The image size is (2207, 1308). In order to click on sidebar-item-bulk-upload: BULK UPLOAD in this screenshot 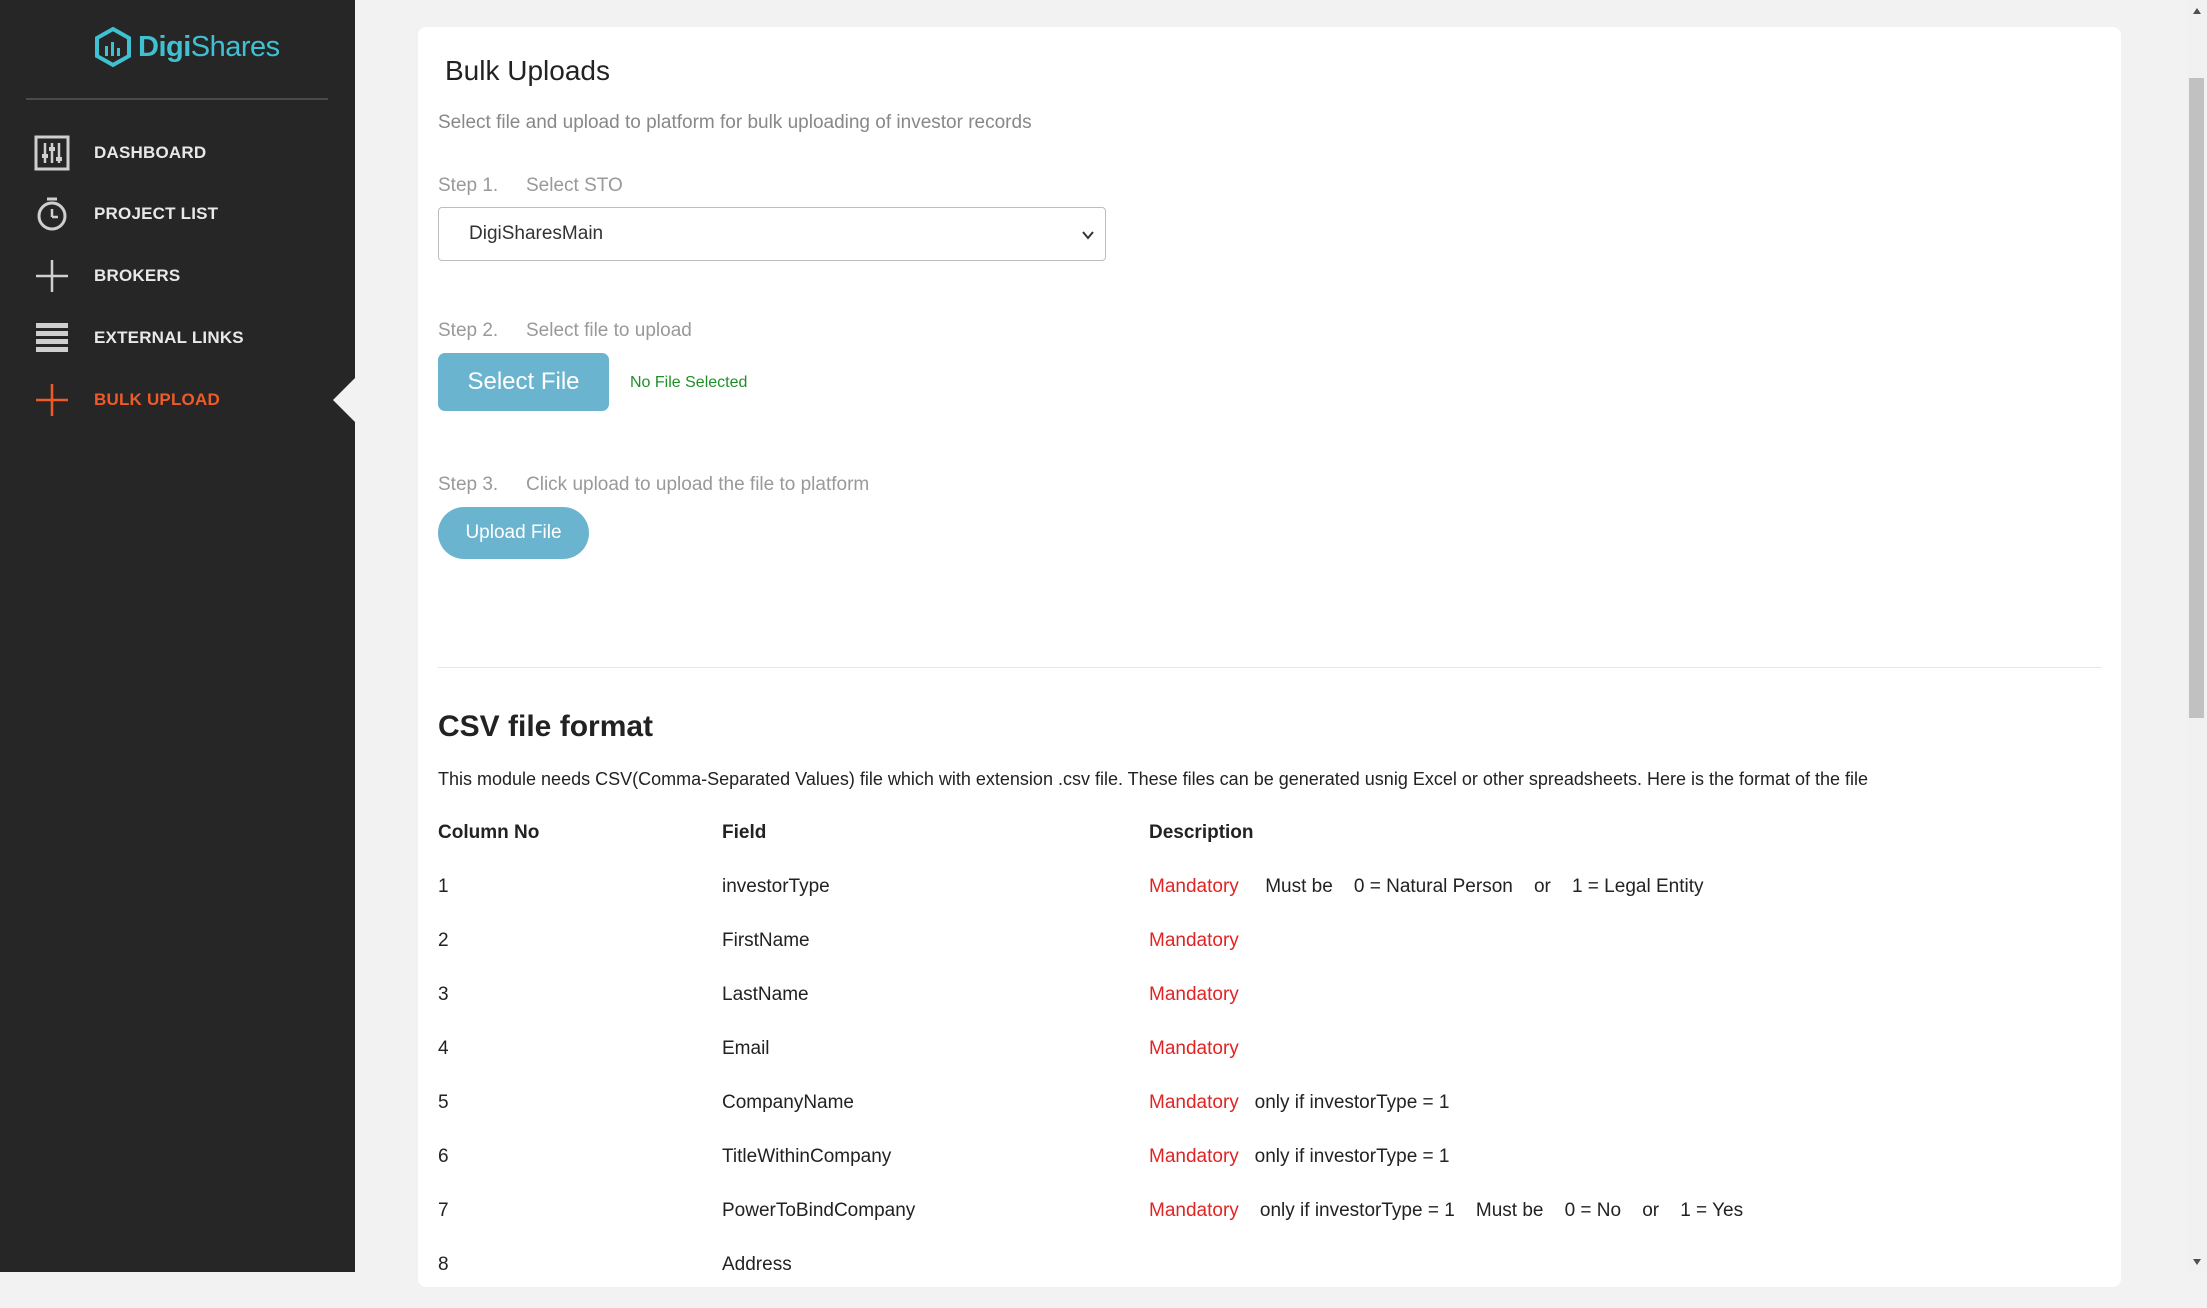, I will do `click(177, 400)`.